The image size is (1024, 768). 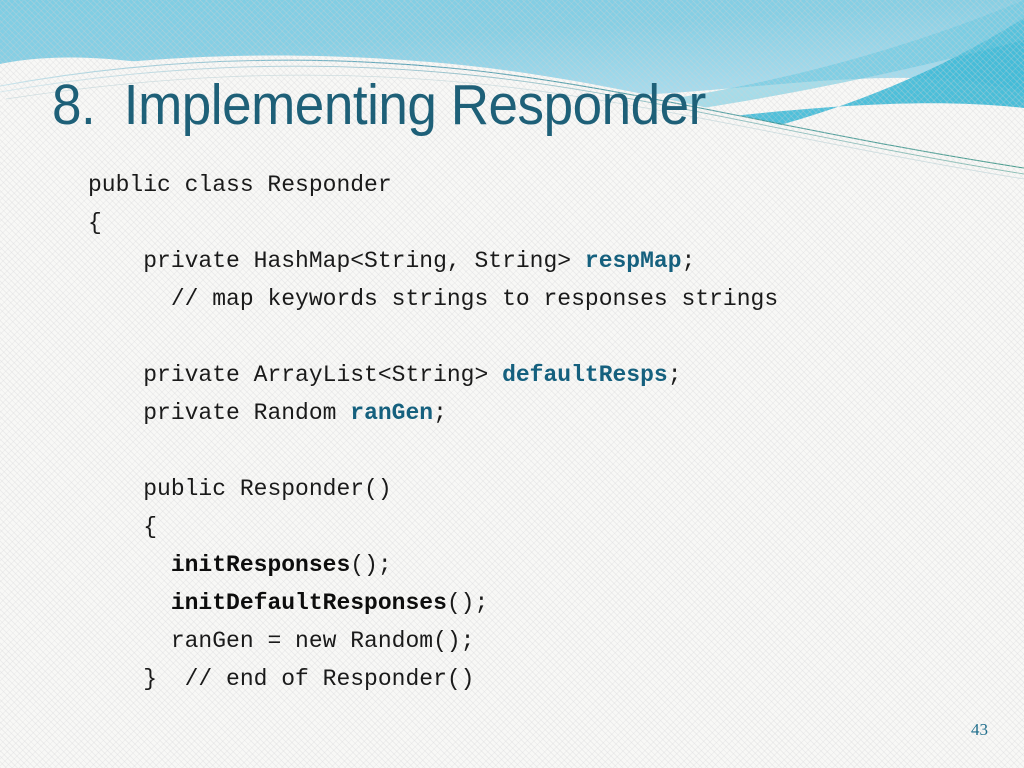 I want to click on code-line: ranGen = new Random();, so click(x=433, y=641).